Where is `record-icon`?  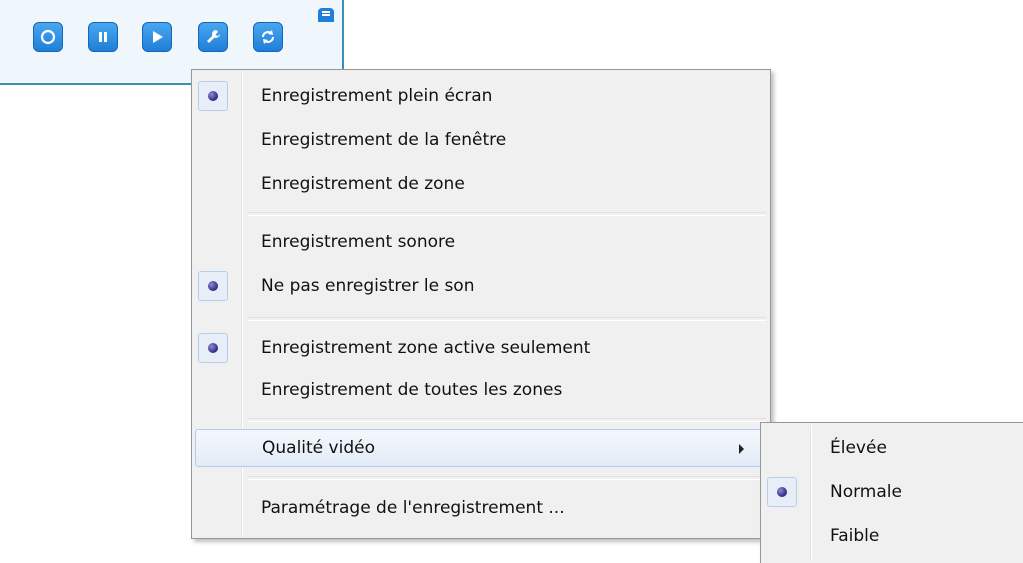
record-icon is located at coordinates (48, 37).